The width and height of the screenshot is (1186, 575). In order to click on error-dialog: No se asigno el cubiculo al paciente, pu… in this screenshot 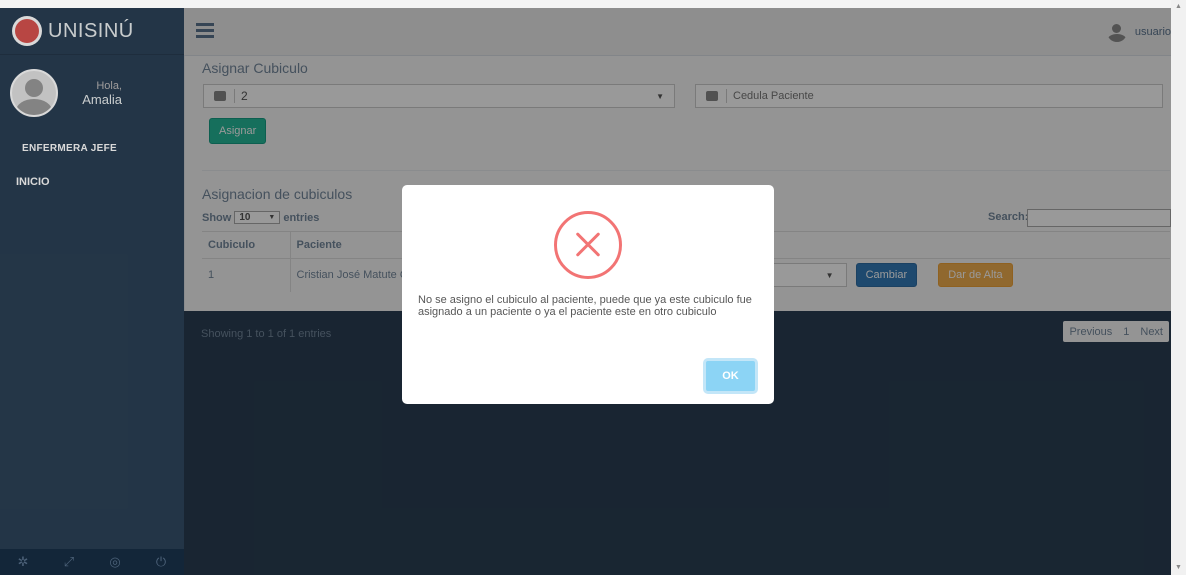, I will do `click(588, 294)`.